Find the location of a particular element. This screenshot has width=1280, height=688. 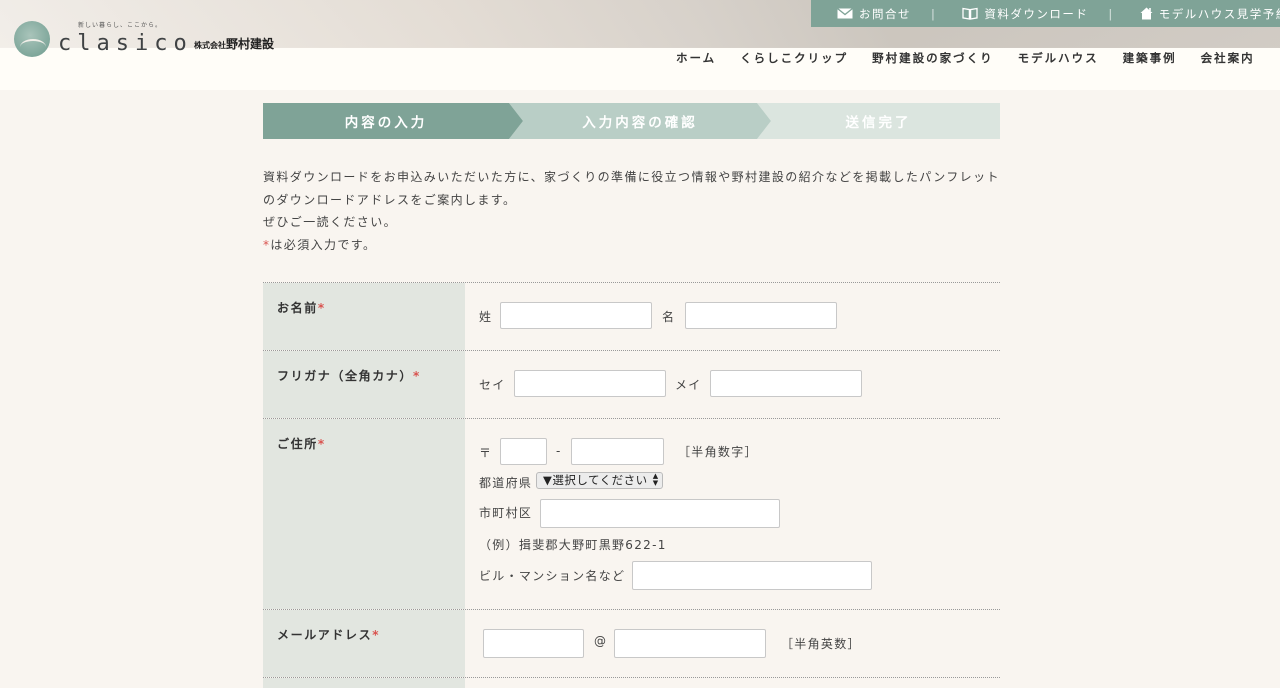

house-icon is located at coordinates (1146, 13).